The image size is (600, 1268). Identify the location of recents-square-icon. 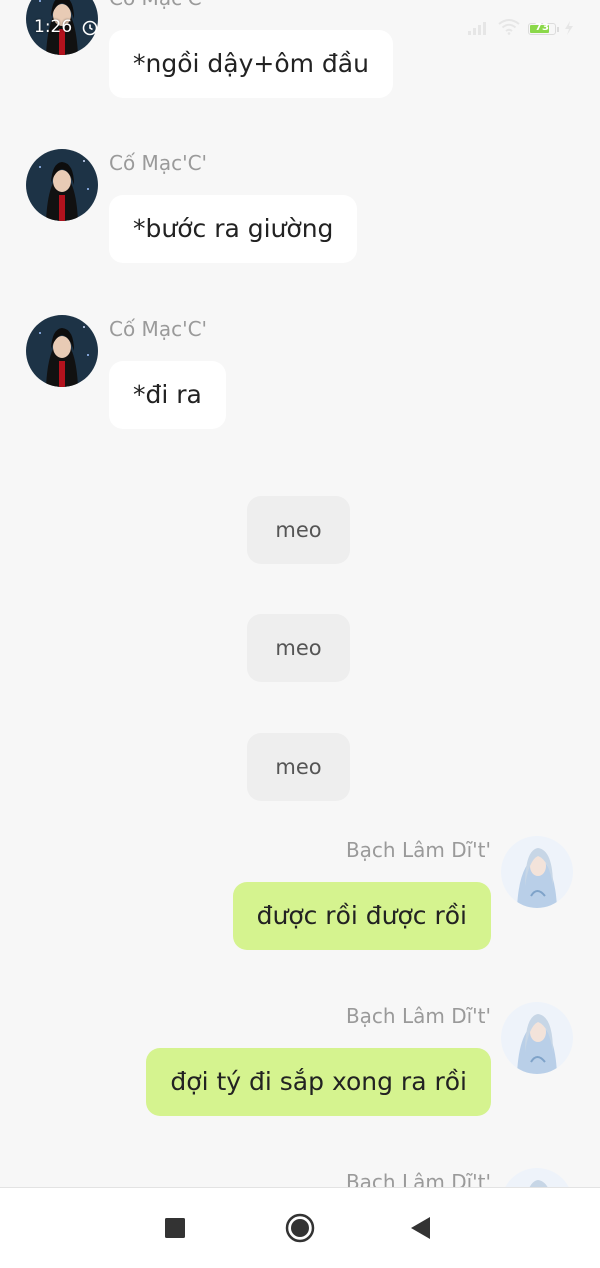
(175, 1228).